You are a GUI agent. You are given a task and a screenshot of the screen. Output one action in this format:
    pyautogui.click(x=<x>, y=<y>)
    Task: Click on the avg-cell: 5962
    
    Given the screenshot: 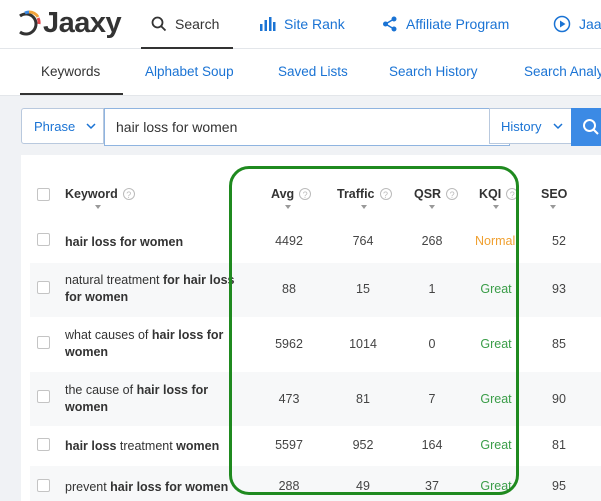 What is the action you would take?
    pyautogui.click(x=289, y=344)
    